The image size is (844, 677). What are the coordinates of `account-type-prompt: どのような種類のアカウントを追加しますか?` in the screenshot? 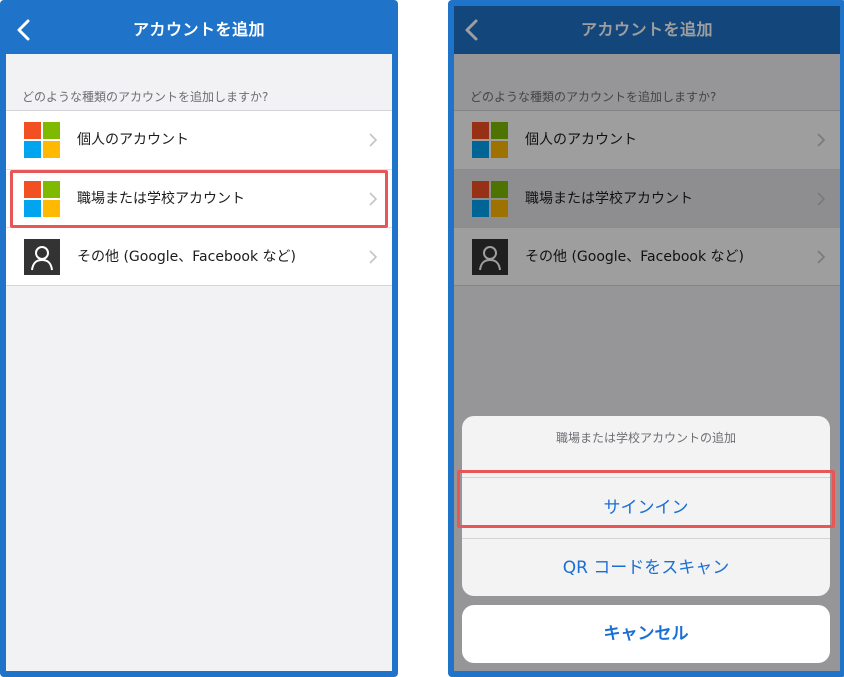 It's located at (145, 97).